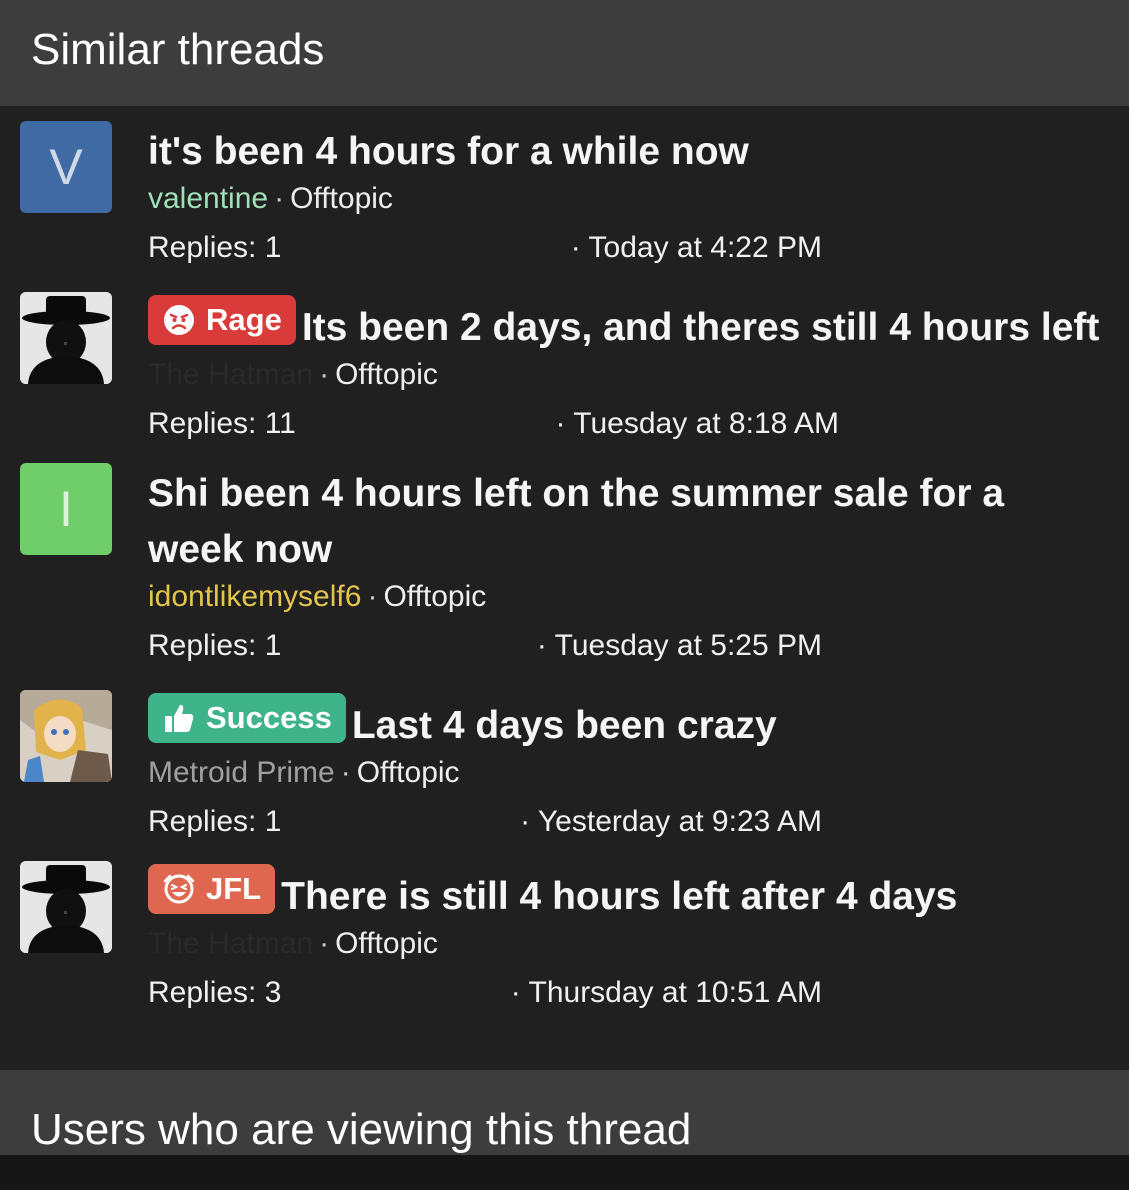 This screenshot has width=1129, height=1190. I want to click on thread-title: There is still 4 hours left after 4 days, so click(619, 896).